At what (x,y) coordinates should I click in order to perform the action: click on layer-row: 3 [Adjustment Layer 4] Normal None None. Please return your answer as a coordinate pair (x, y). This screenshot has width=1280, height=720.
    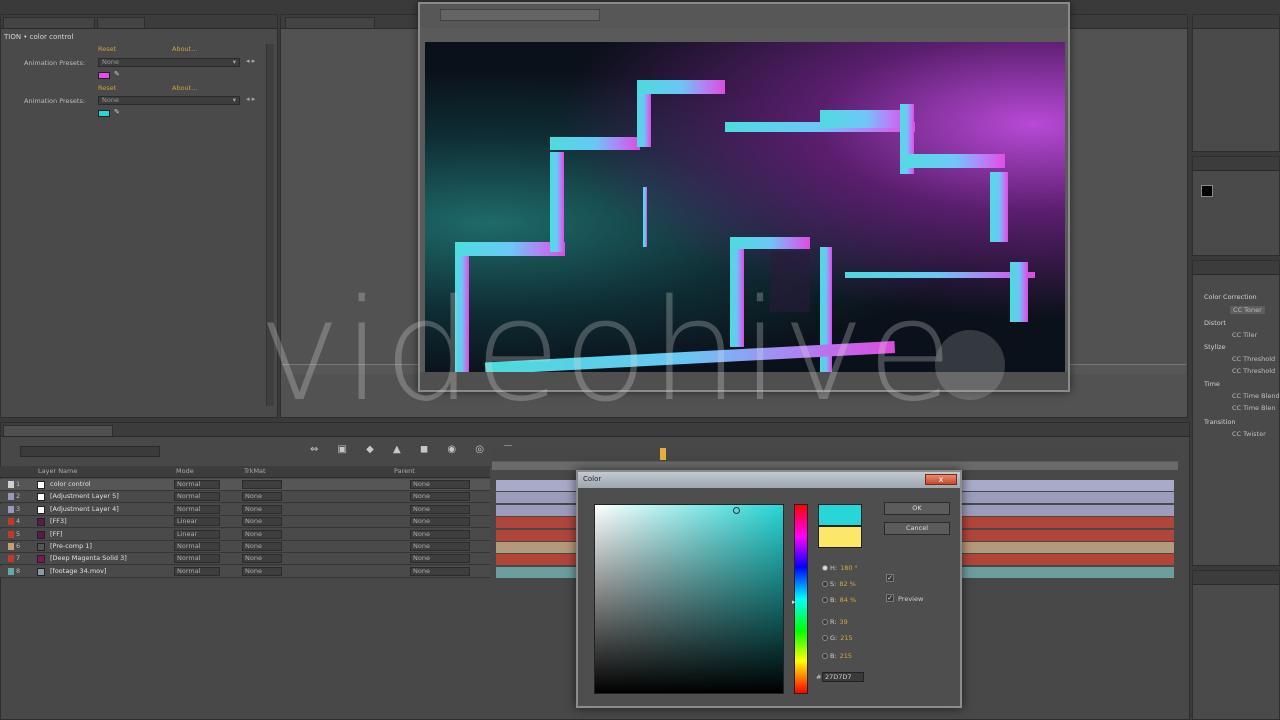
    Looking at the image, I should click on (245, 509).